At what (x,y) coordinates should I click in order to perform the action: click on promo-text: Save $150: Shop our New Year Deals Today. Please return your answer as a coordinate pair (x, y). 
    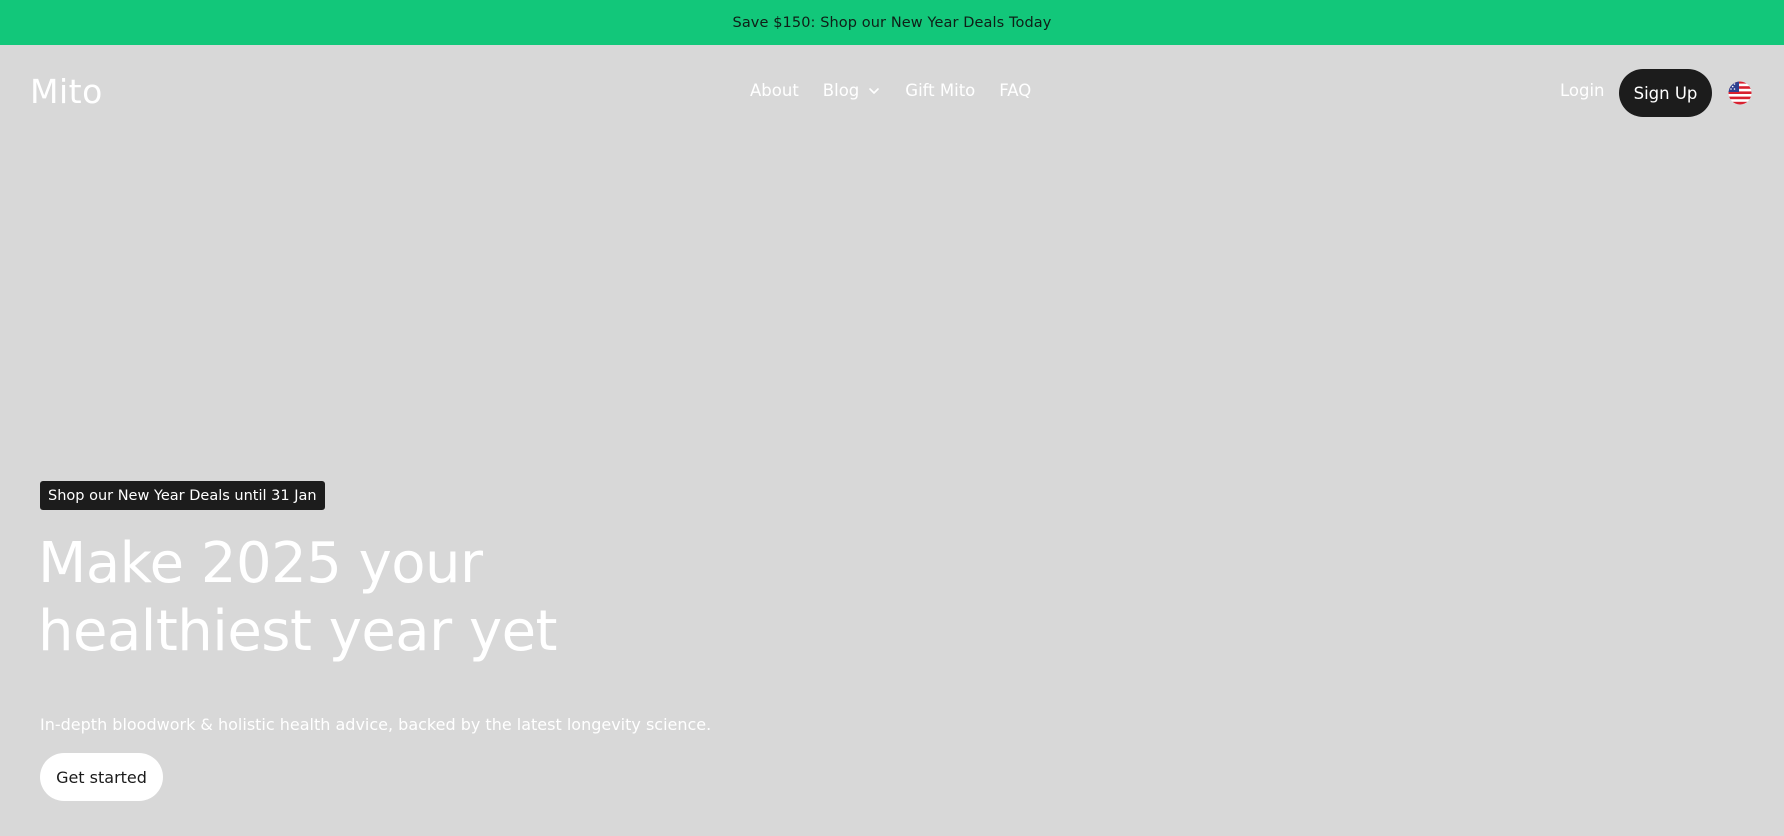
    Looking at the image, I should click on (892, 23).